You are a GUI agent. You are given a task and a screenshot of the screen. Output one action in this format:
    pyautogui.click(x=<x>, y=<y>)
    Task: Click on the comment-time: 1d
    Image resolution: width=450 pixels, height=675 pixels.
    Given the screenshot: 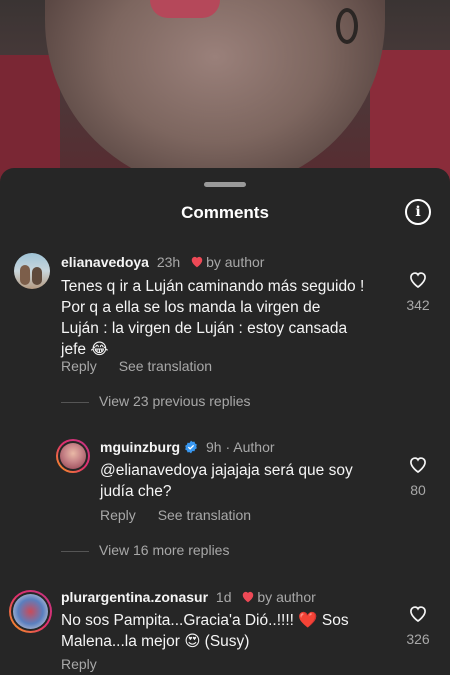 What is the action you would take?
    pyautogui.click(x=223, y=597)
    